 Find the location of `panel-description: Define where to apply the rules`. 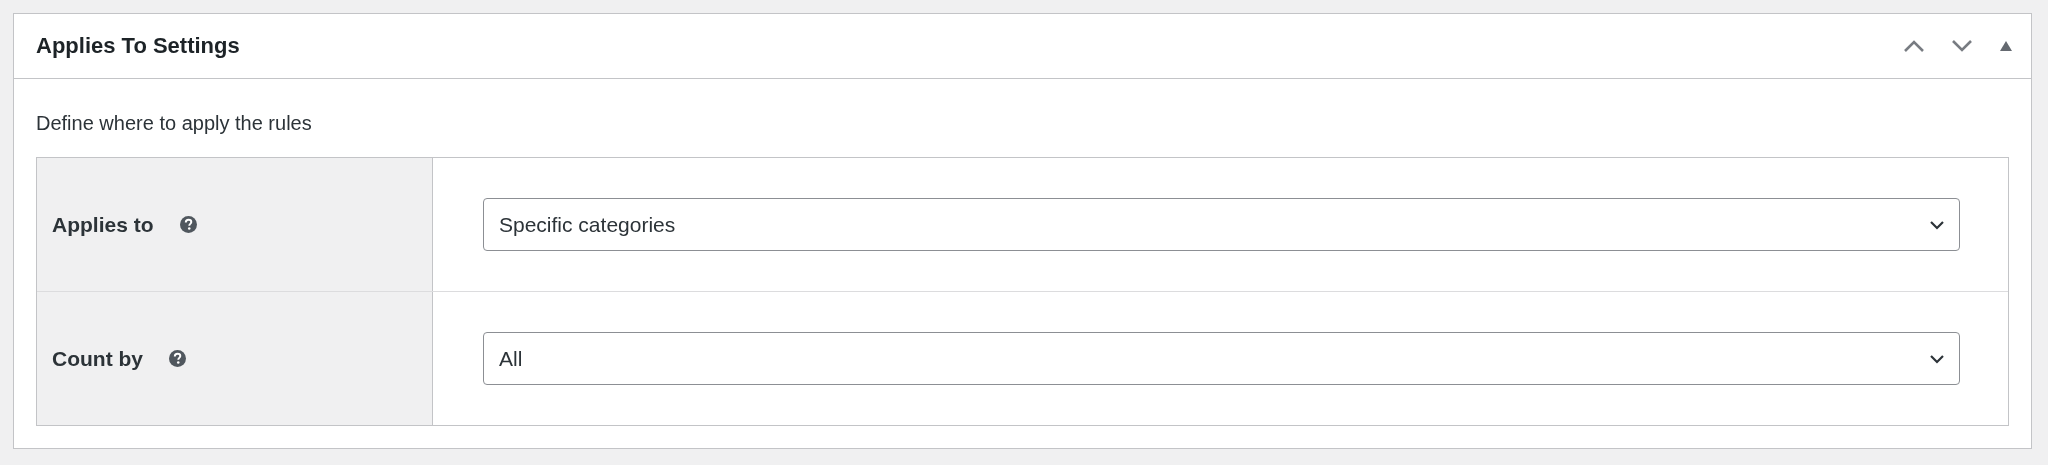

panel-description: Define where to apply the rules is located at coordinates (174, 123).